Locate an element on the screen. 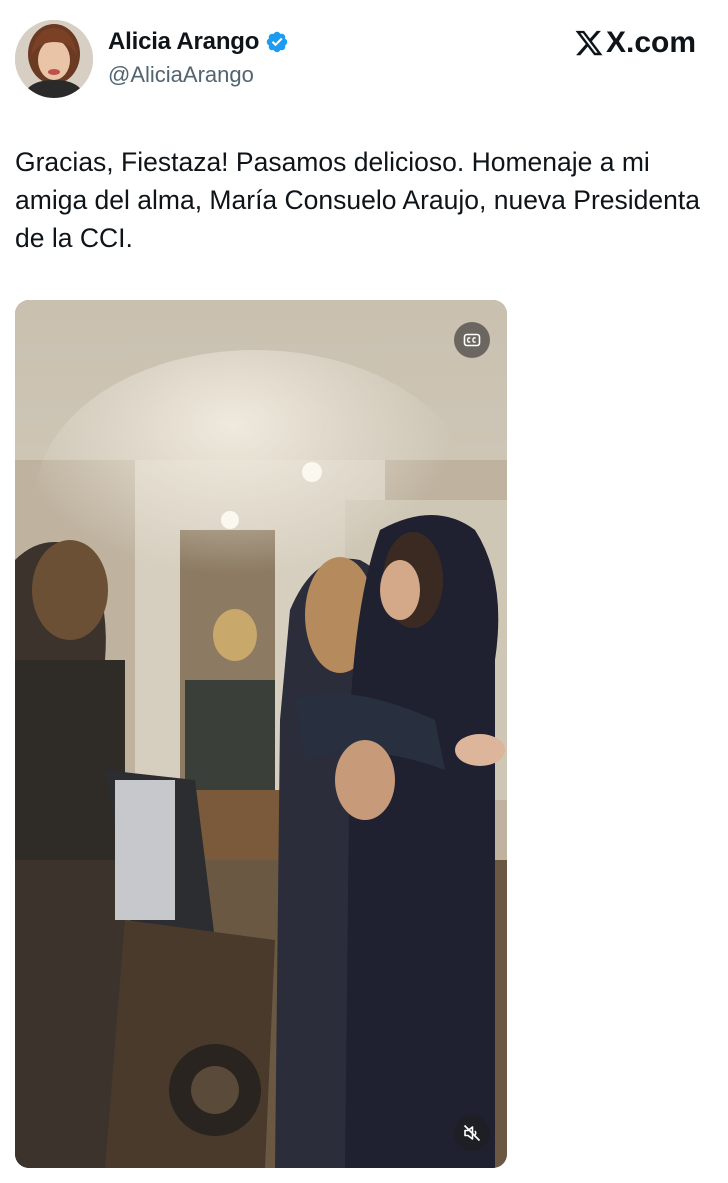  author-name-row: Alicia Arango is located at coordinates (198, 42).